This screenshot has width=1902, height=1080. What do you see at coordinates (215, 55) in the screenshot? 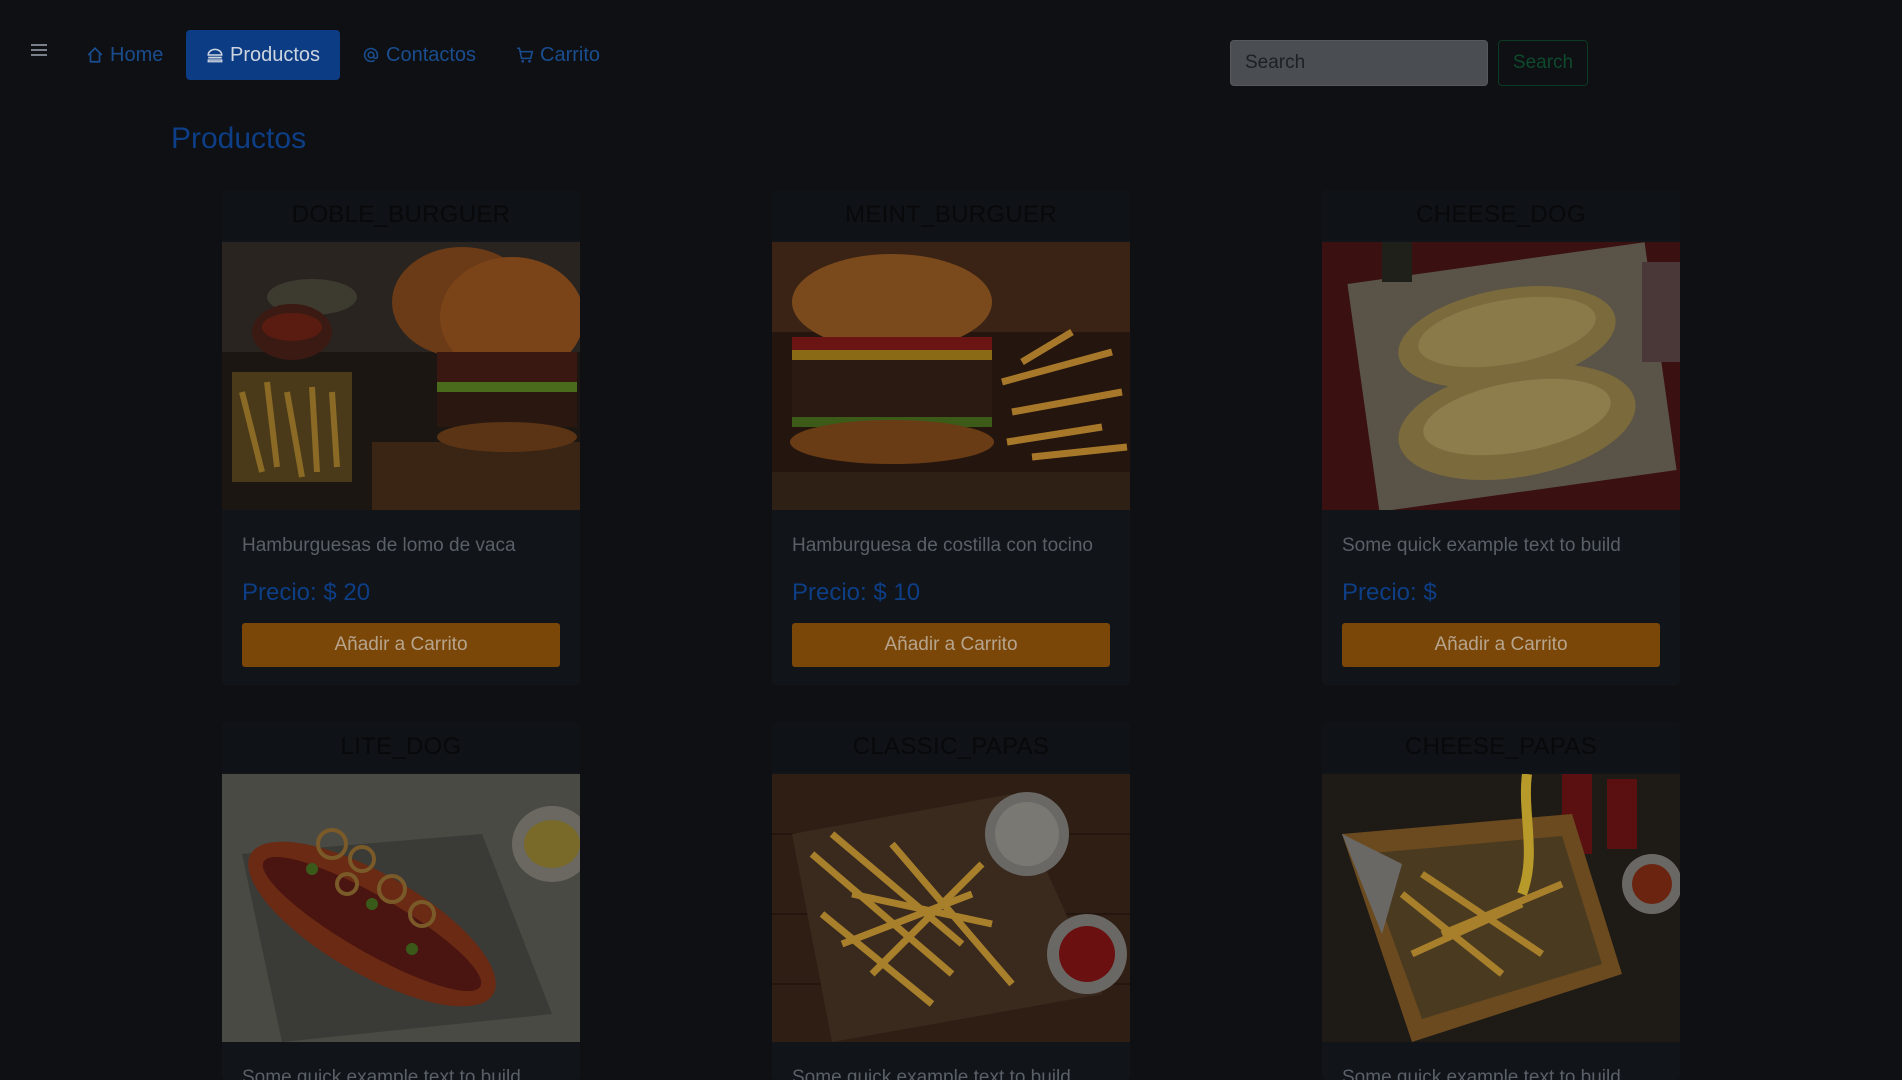
I see `burger-icon` at bounding box center [215, 55].